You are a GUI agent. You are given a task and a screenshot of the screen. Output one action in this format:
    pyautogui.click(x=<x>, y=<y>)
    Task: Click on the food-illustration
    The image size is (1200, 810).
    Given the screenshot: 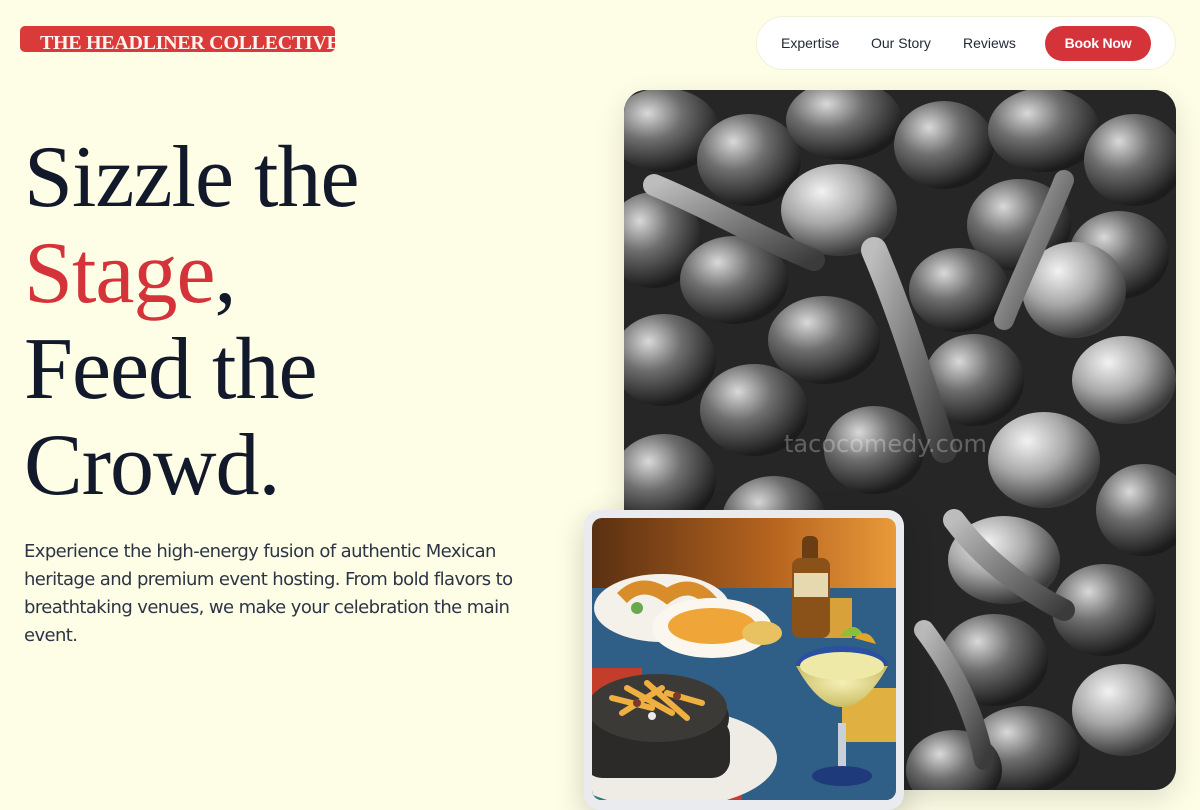 What is the action you would take?
    pyautogui.click(x=744, y=659)
    